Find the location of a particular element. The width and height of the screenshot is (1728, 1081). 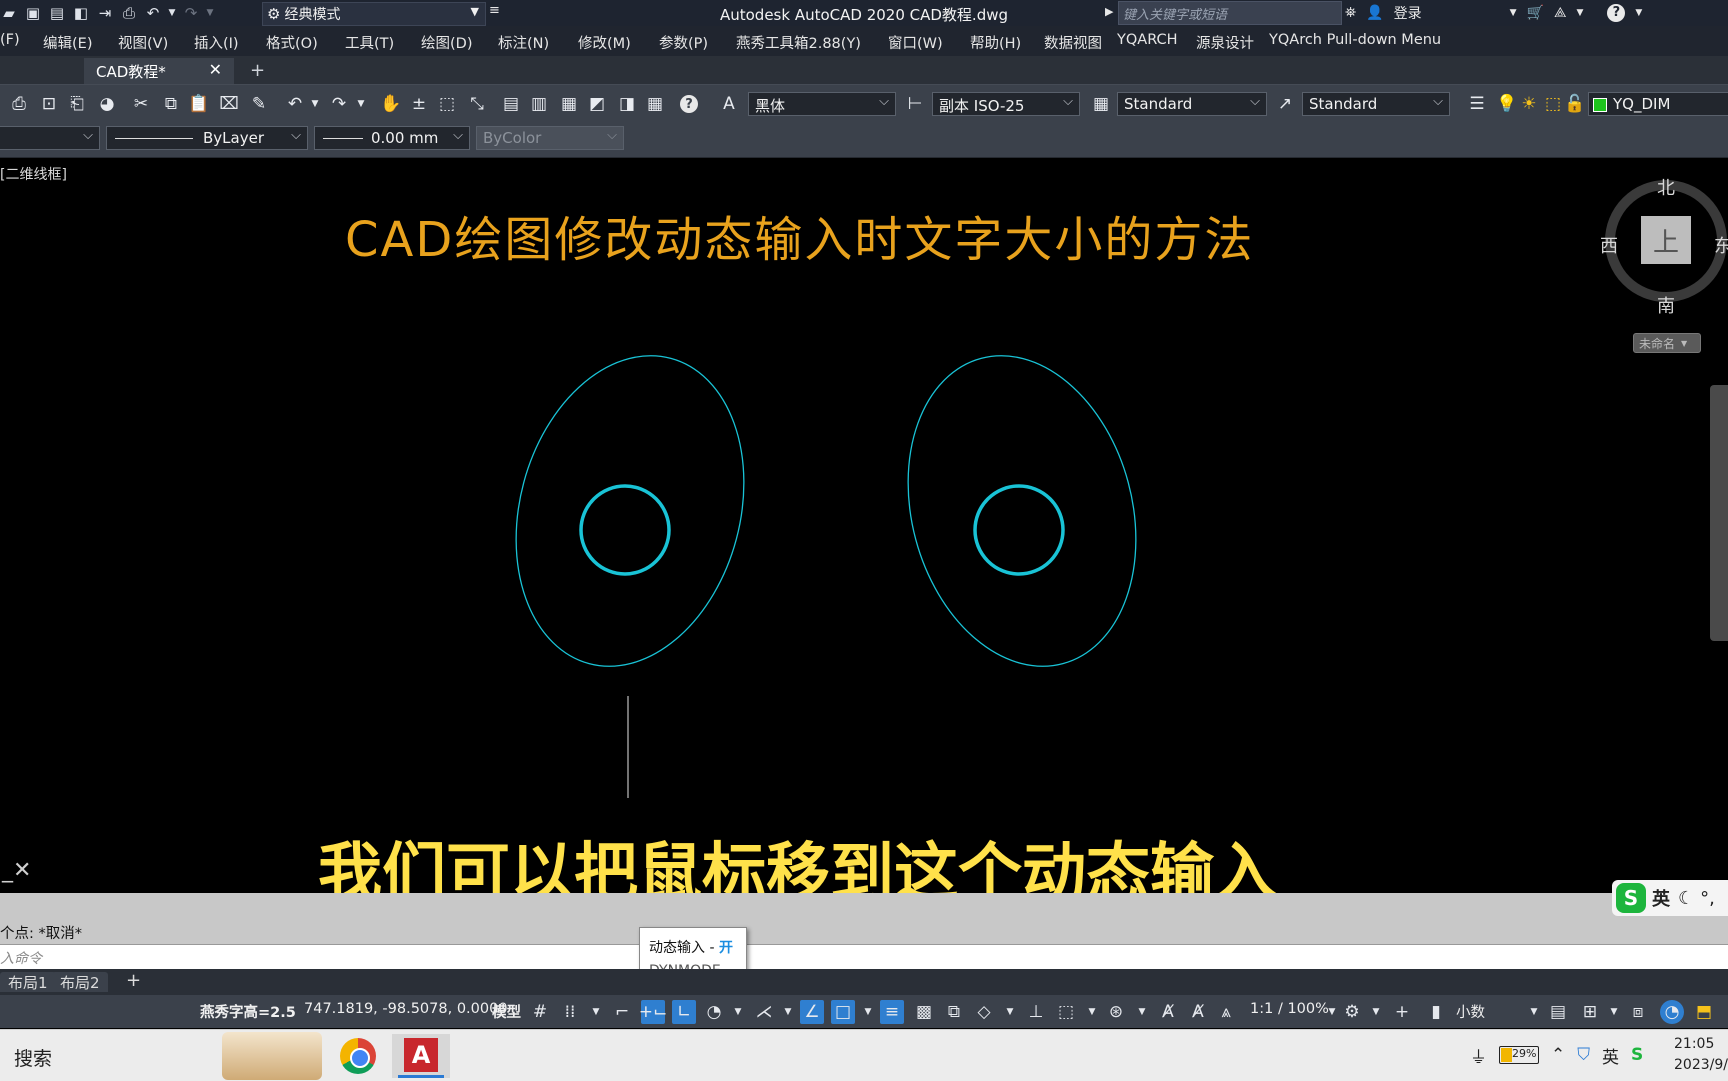

sun-icon: ☀ is located at coordinates (1529, 104).